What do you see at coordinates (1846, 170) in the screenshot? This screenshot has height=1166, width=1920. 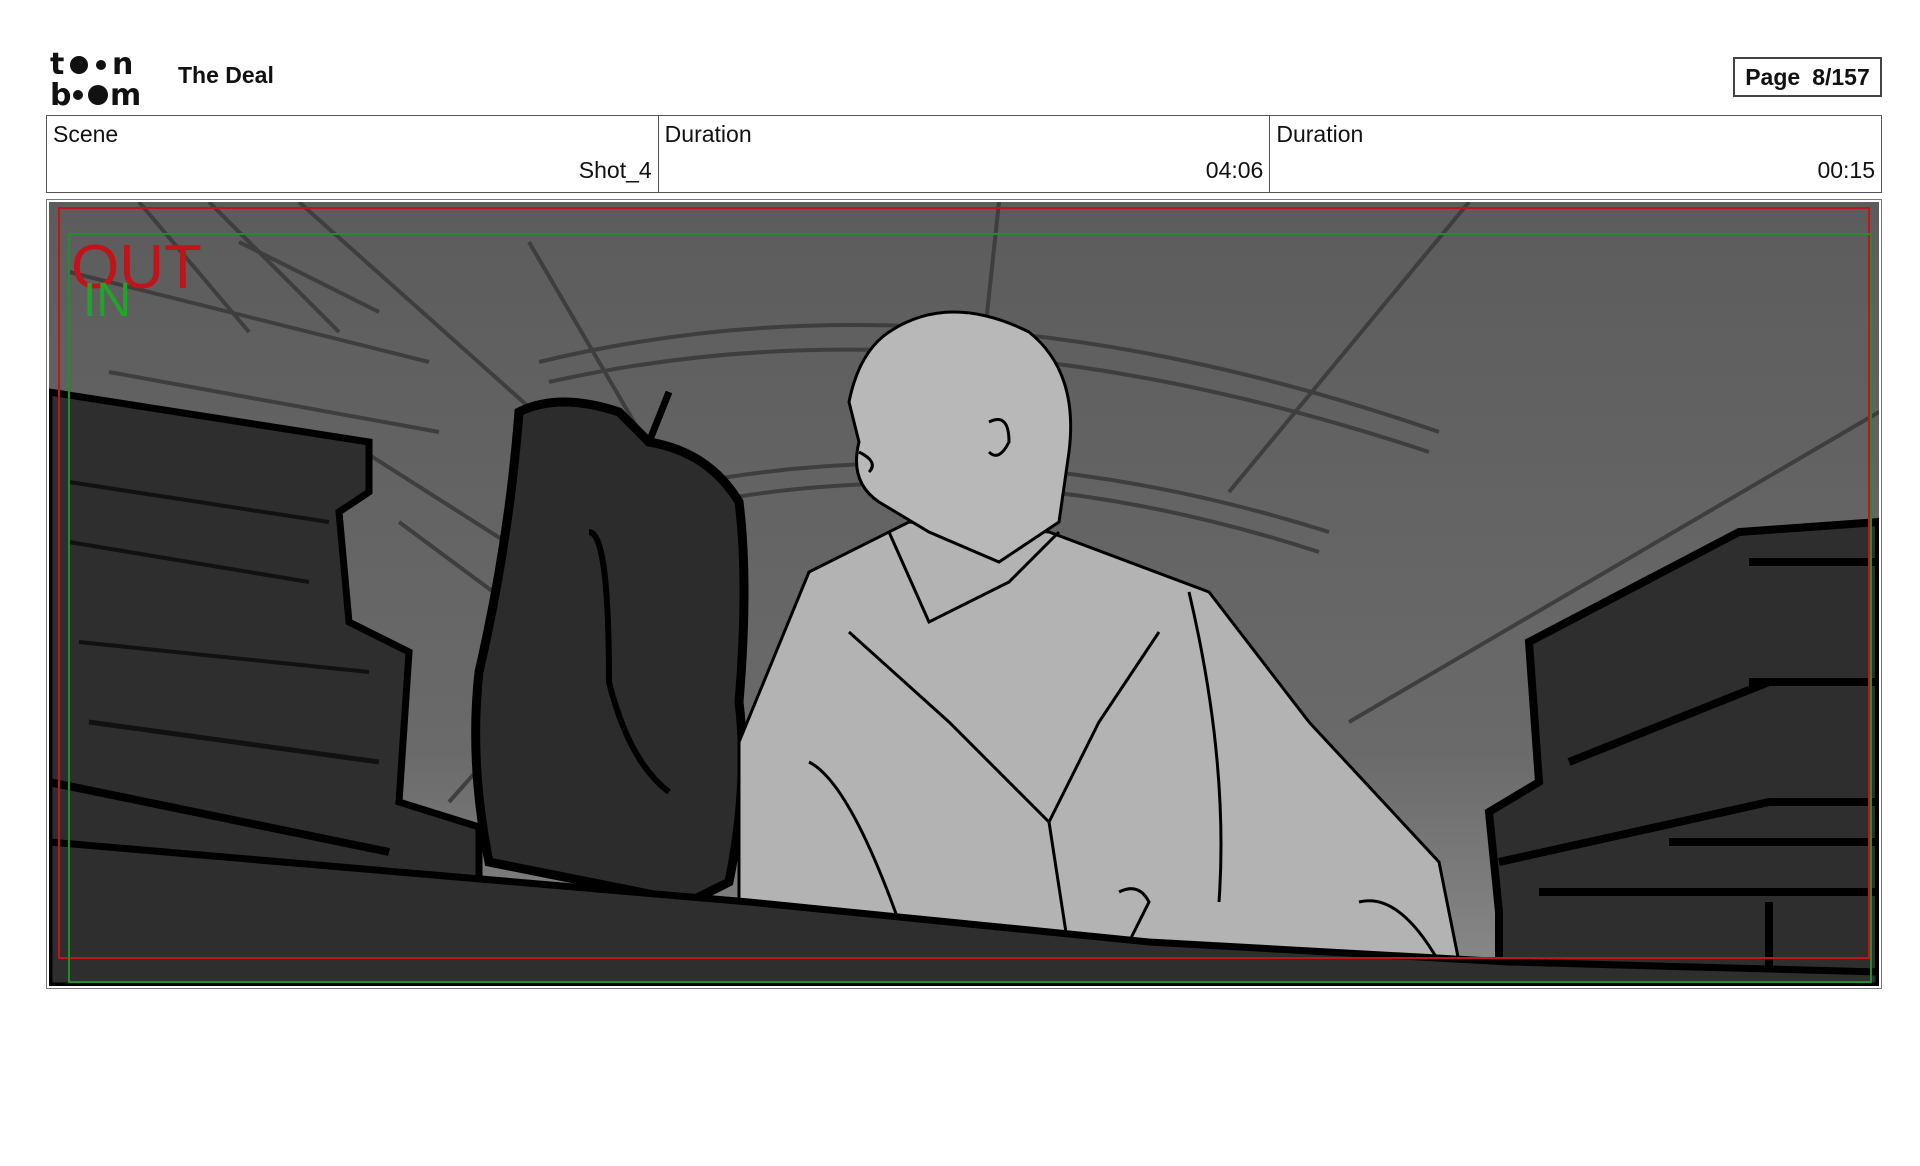 I see `panel-duration-value: 00:15` at bounding box center [1846, 170].